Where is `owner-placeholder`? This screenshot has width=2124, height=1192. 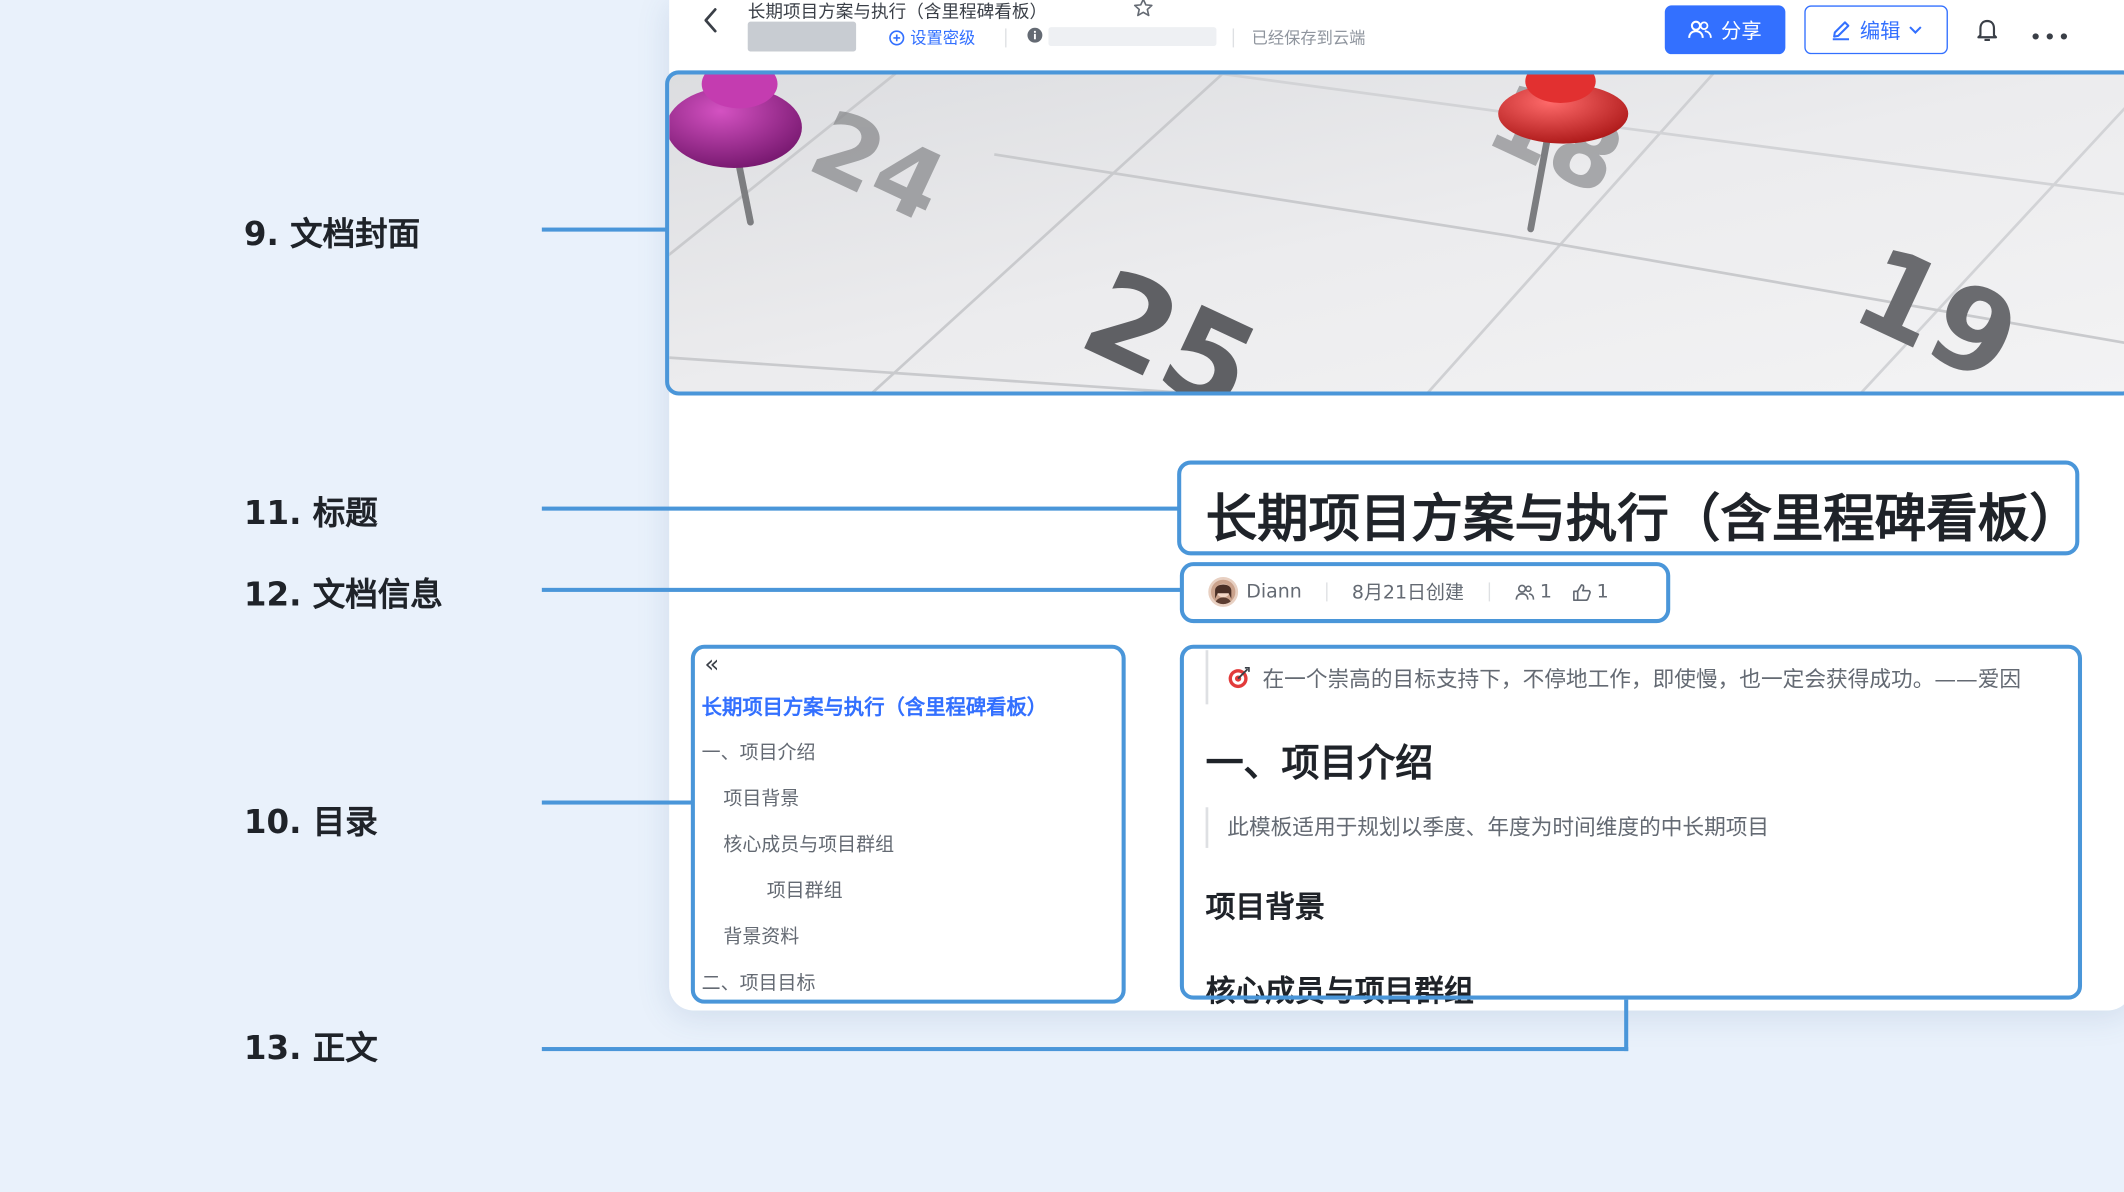 owner-placeholder is located at coordinates (802, 36).